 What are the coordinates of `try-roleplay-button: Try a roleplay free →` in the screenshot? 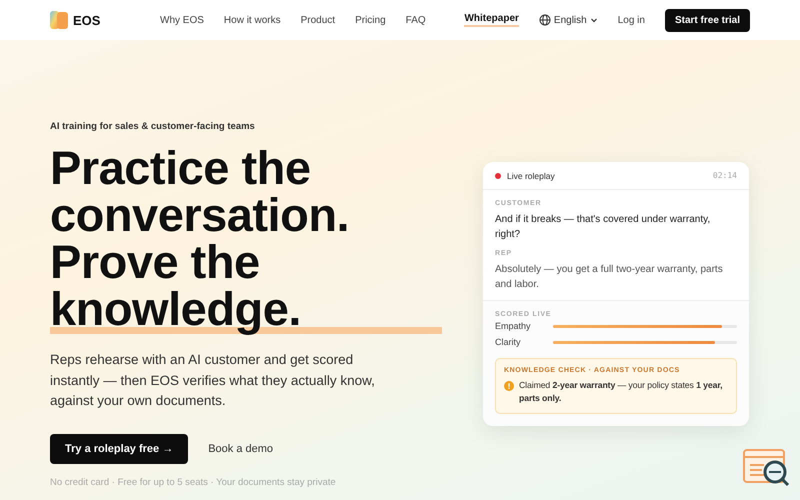 It's located at (119, 449).